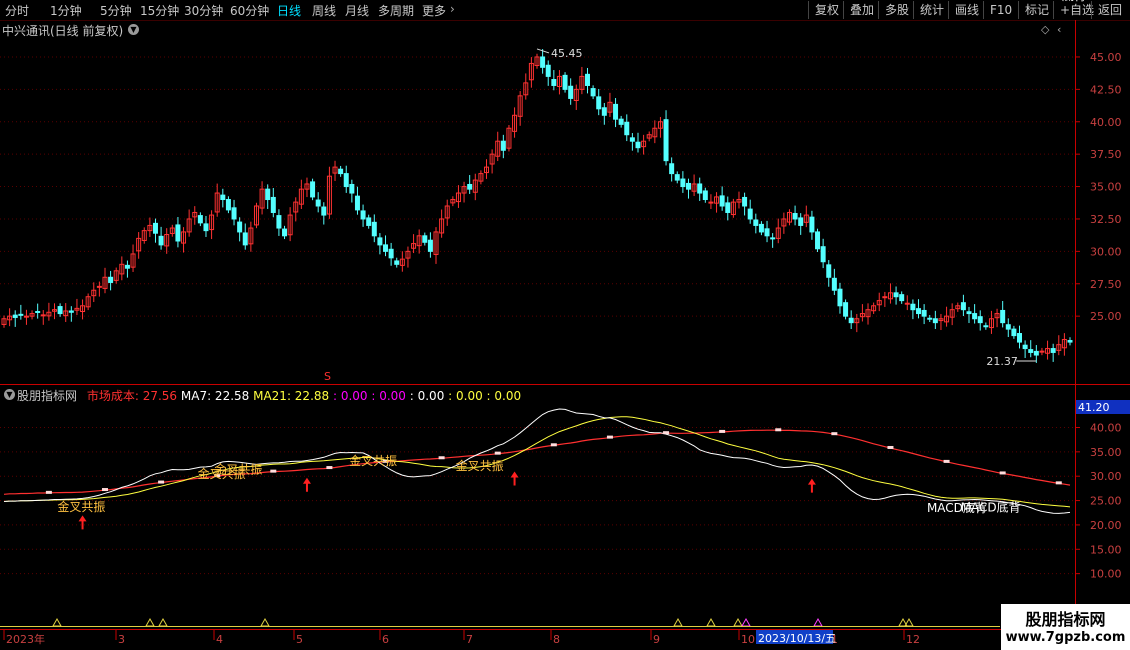  Describe the element at coordinates (203, 10) in the screenshot. I see `tab-30min: 30分钟` at that location.